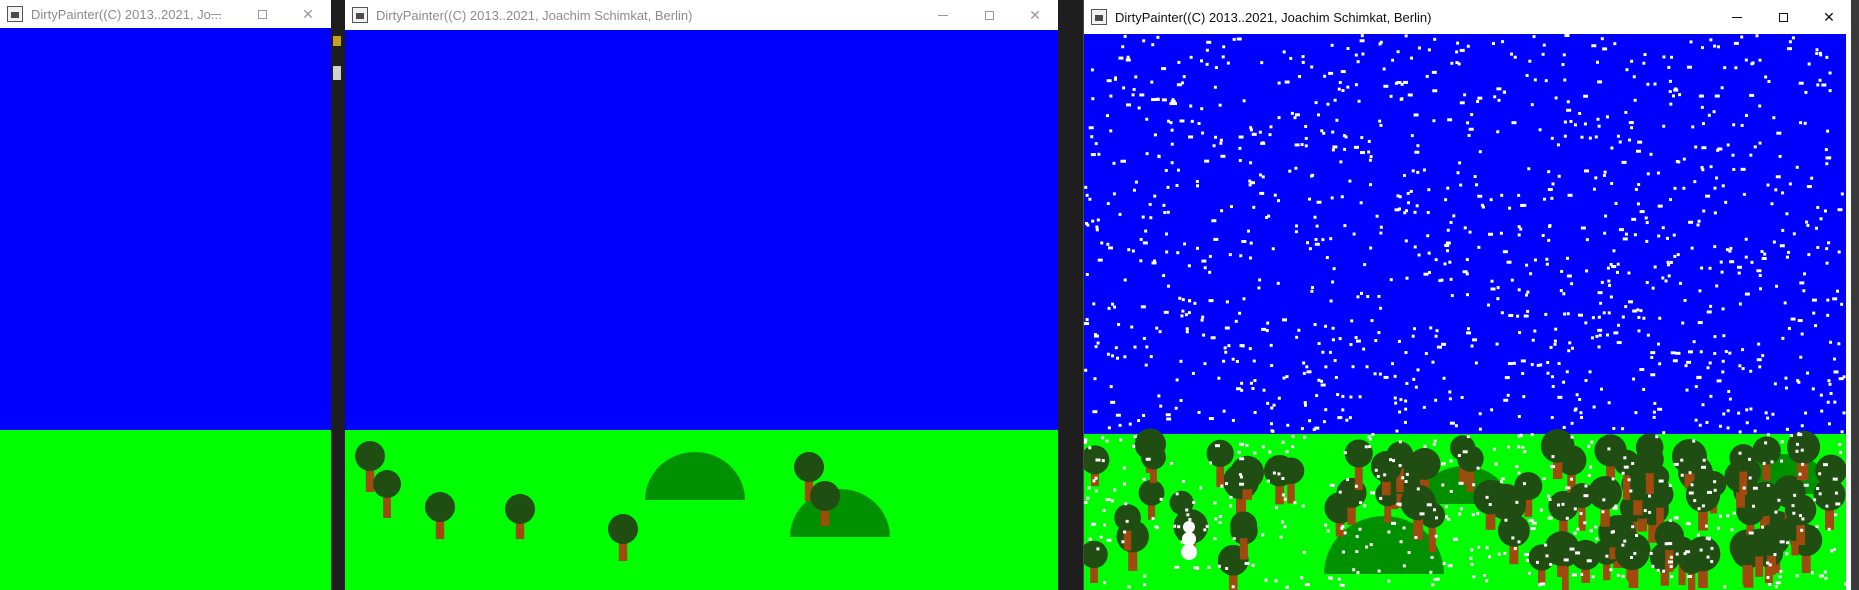  I want to click on tree-crown, so click(1557, 446).